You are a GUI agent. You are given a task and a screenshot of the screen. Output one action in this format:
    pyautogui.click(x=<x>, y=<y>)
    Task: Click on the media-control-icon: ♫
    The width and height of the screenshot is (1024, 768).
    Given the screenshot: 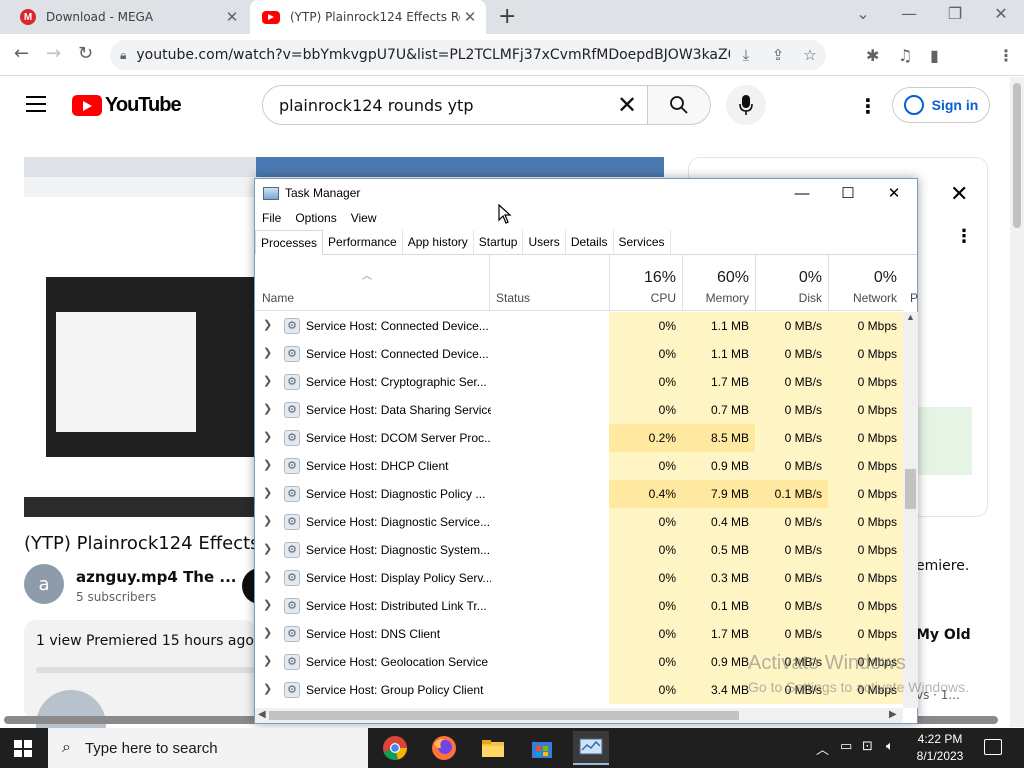 What is the action you would take?
    pyautogui.click(x=905, y=55)
    